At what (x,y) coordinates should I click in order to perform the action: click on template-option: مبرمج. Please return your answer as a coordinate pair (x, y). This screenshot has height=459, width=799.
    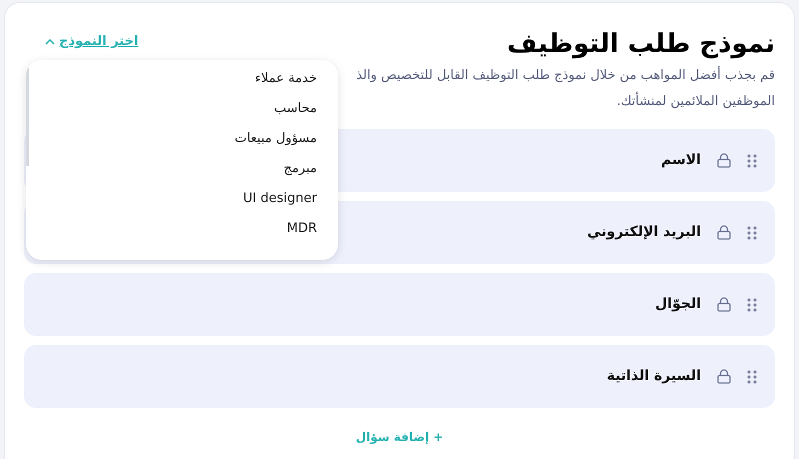
    Looking at the image, I should click on (300, 174).